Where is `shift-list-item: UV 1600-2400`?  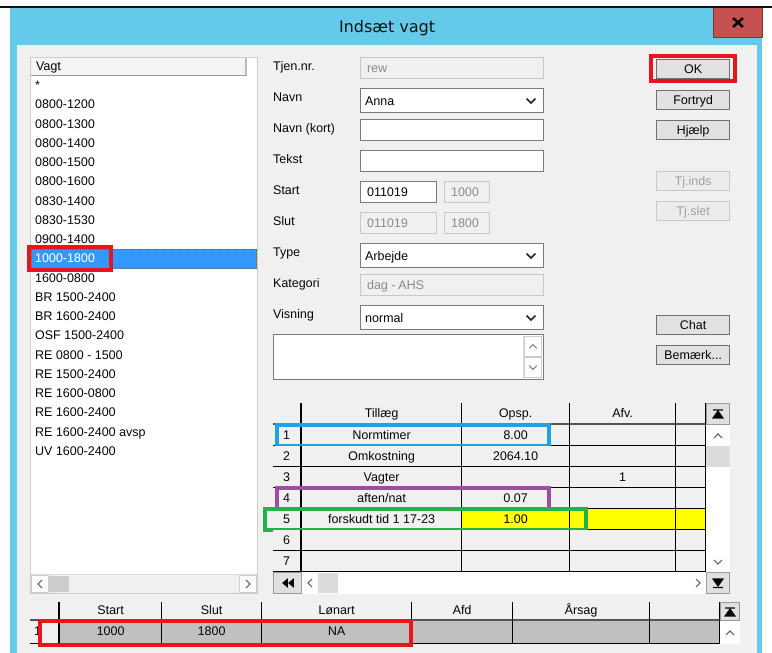 shift-list-item: UV 1600-2400 is located at coordinates (144, 451).